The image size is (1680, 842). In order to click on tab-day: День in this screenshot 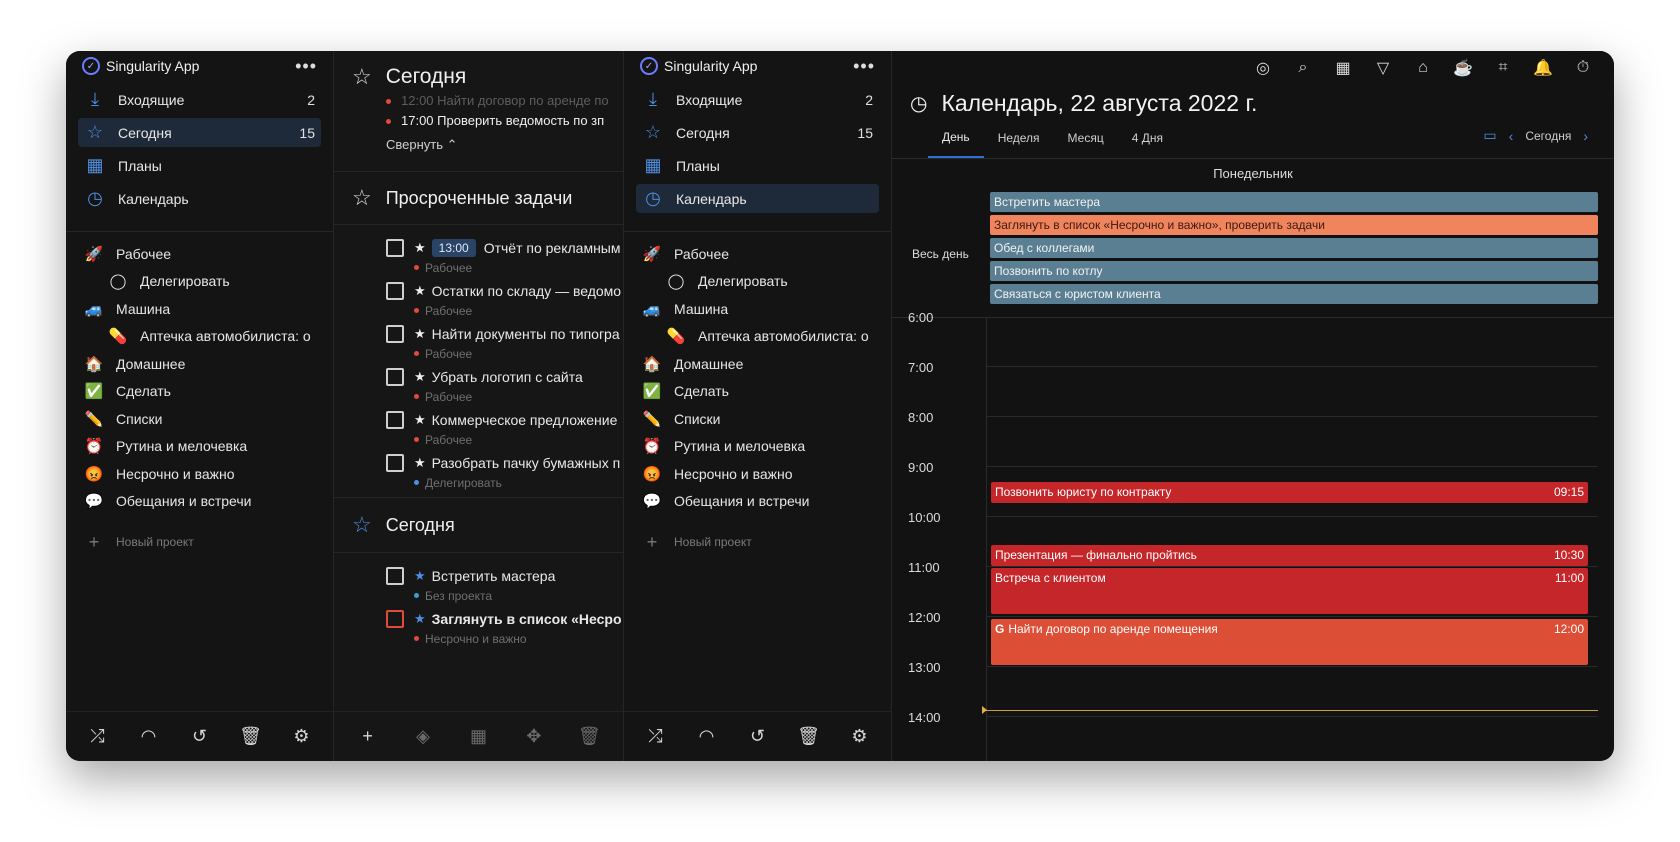, I will do `click(956, 143)`.